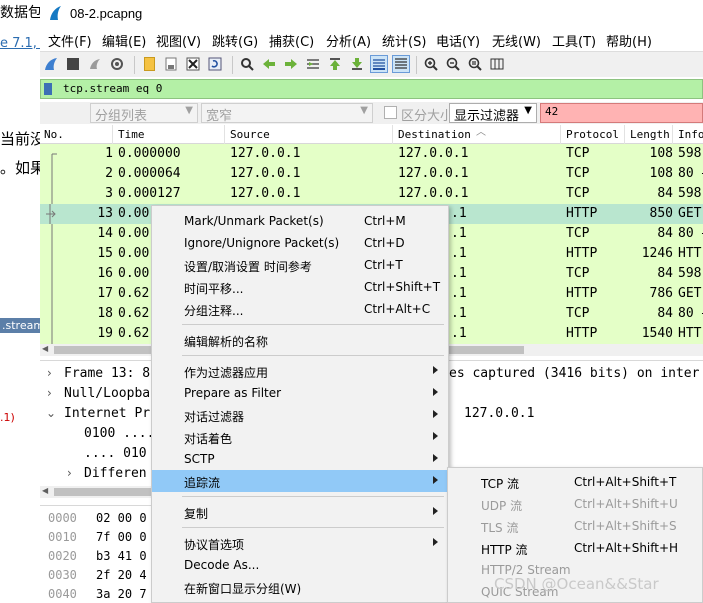 This screenshot has width=703, height=603. Describe the element at coordinates (300, 243) in the screenshot. I see `menu-item-ignore-packet: Ignore/Unignore Packet(s) Ctrl+D` at that location.